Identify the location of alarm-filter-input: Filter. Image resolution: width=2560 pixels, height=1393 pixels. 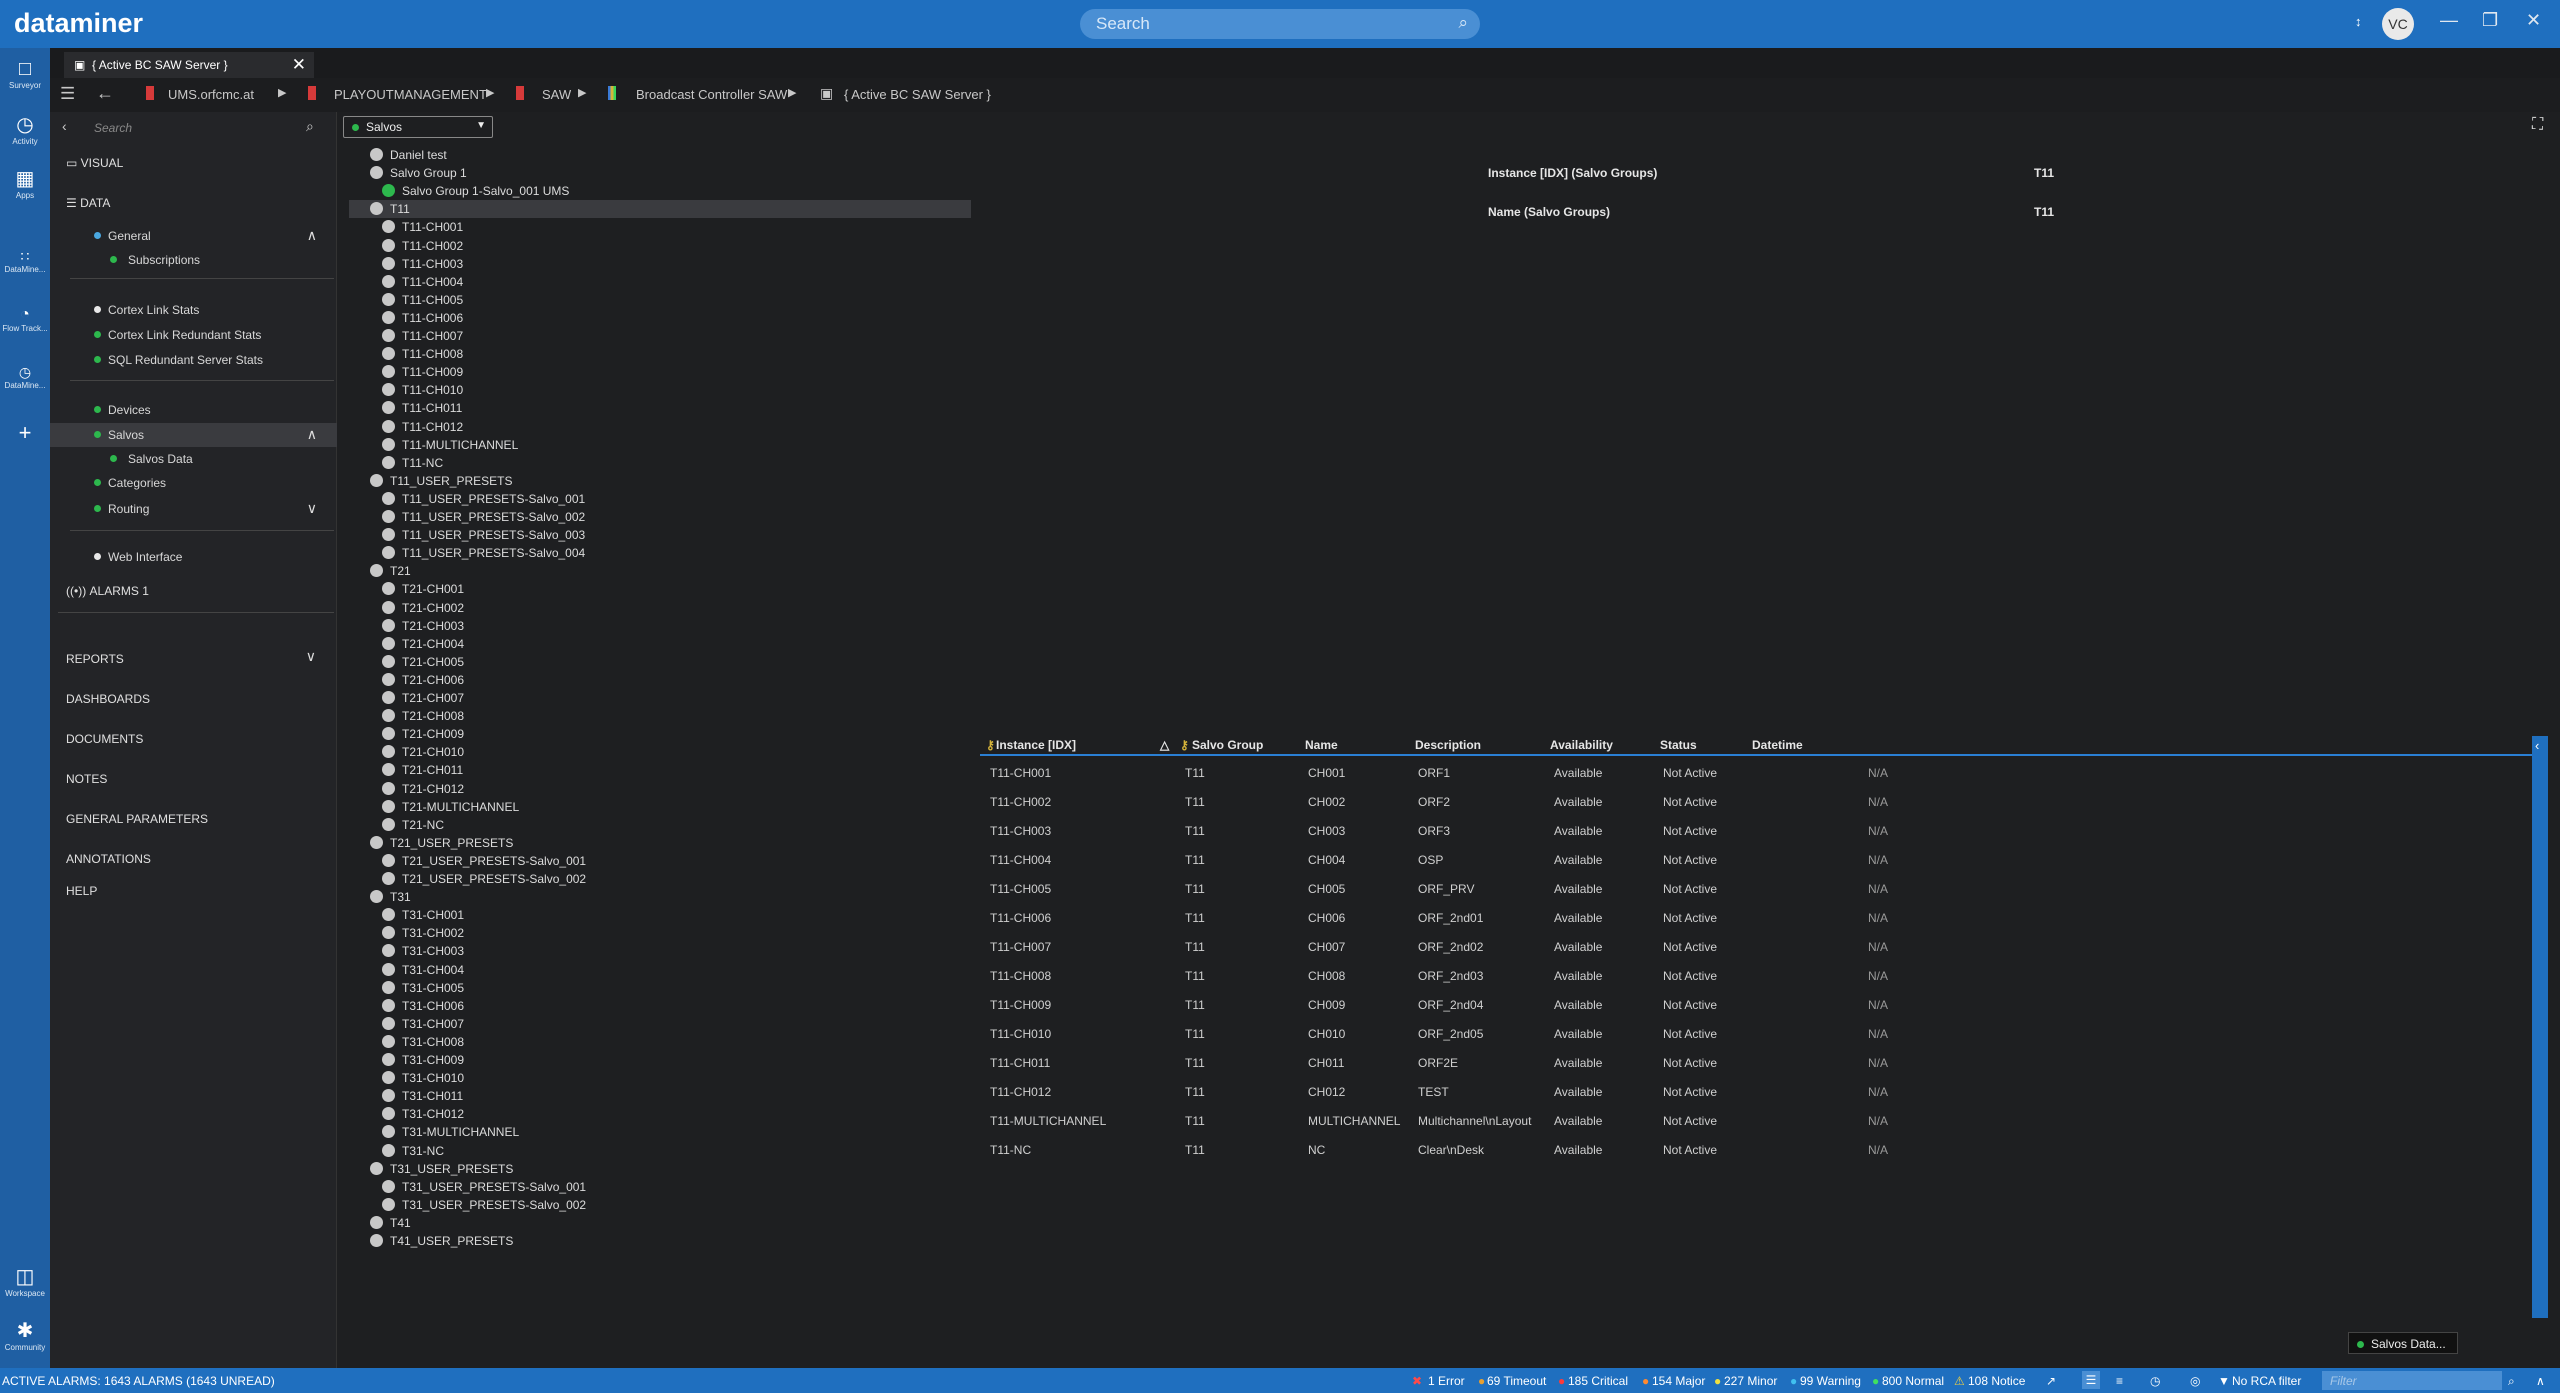
(2412, 1380).